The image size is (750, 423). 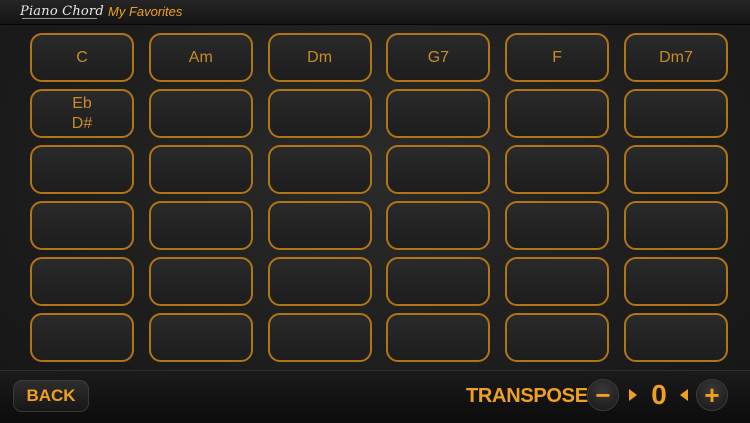 I want to click on chord-slot: Am, so click(x=200, y=57).